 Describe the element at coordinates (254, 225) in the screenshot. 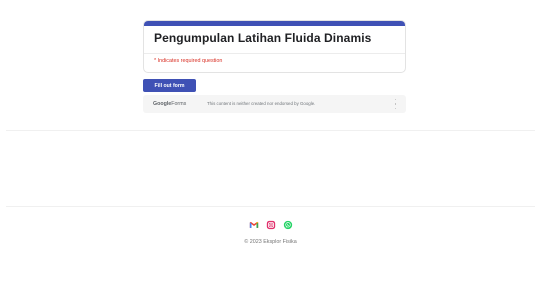

I see `gmail-icon` at that location.